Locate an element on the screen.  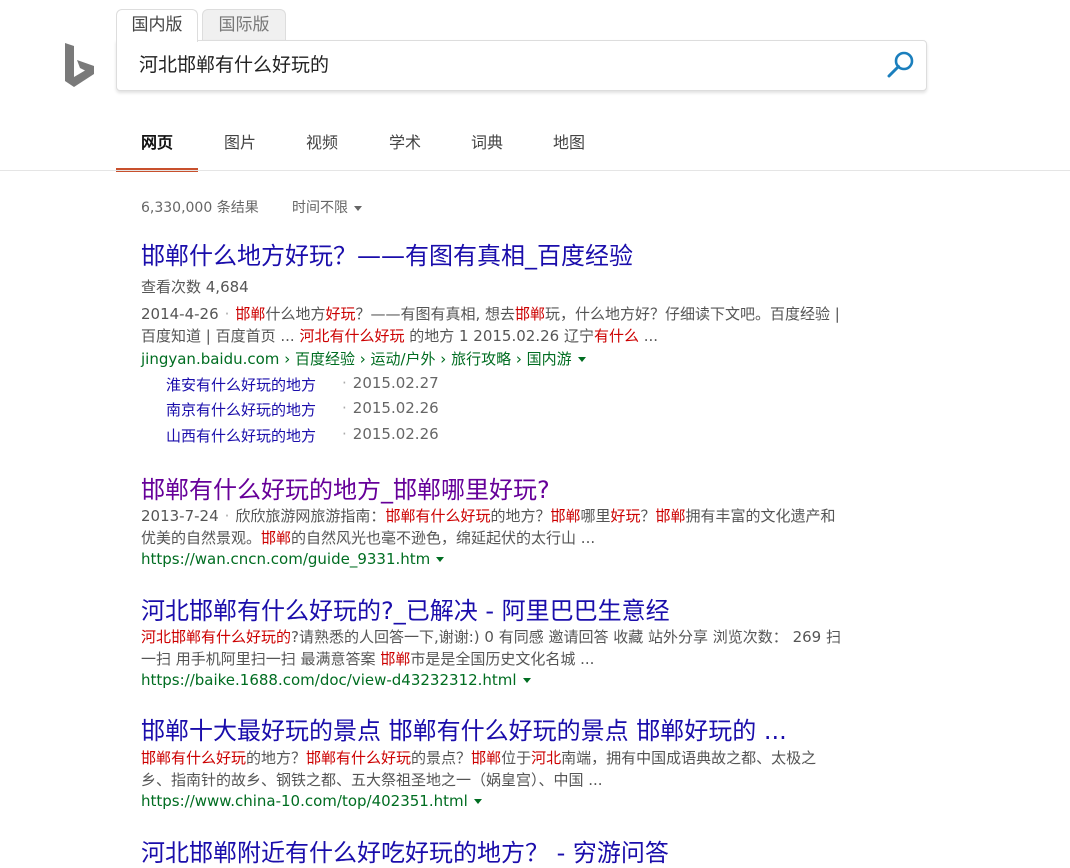
deeplink: 南京有什么好玩的地方 is located at coordinates (241, 409).